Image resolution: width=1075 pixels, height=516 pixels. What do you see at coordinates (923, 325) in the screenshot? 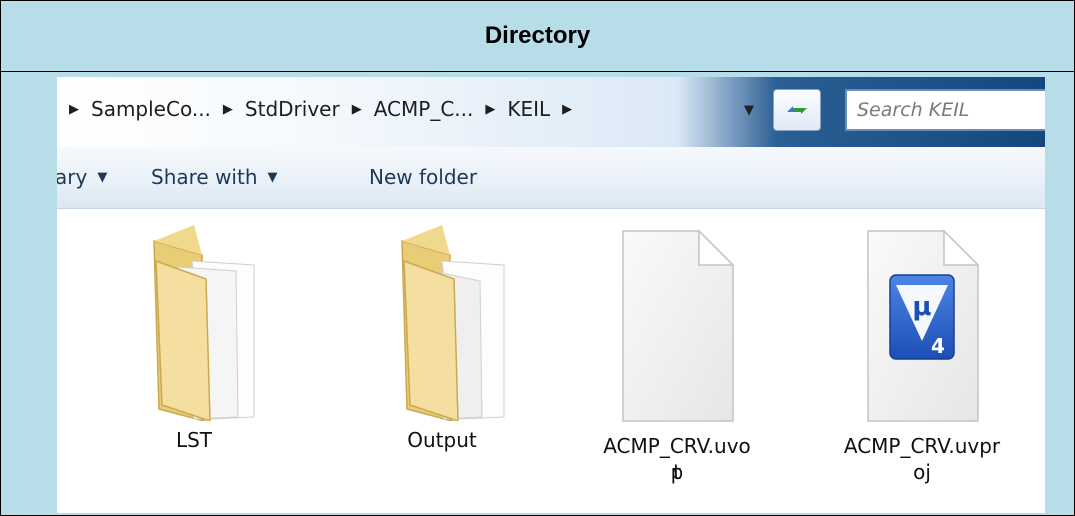
I see `keil-uvision-icon: μ 4` at bounding box center [923, 325].